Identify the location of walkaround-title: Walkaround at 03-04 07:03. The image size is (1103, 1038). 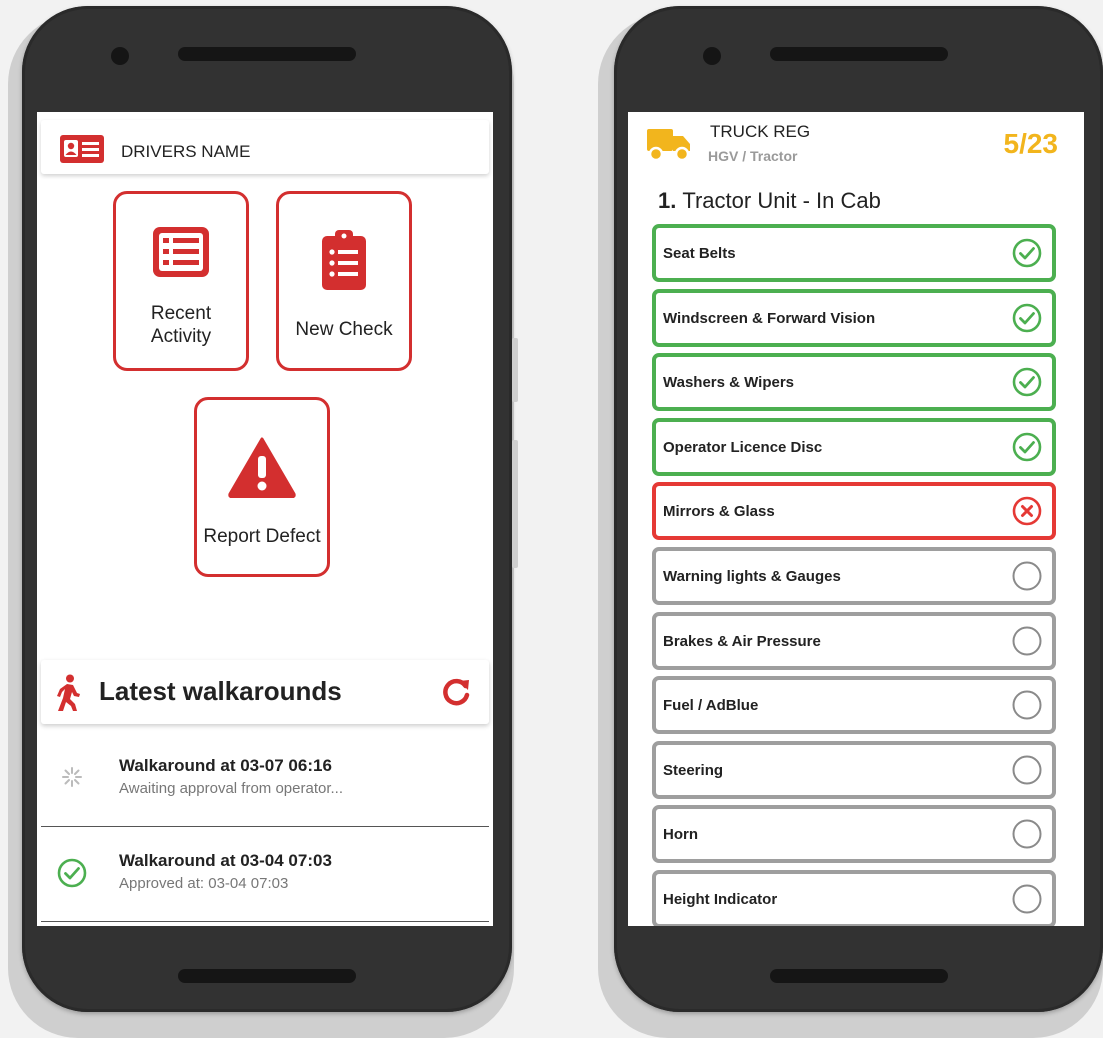
(225, 860).